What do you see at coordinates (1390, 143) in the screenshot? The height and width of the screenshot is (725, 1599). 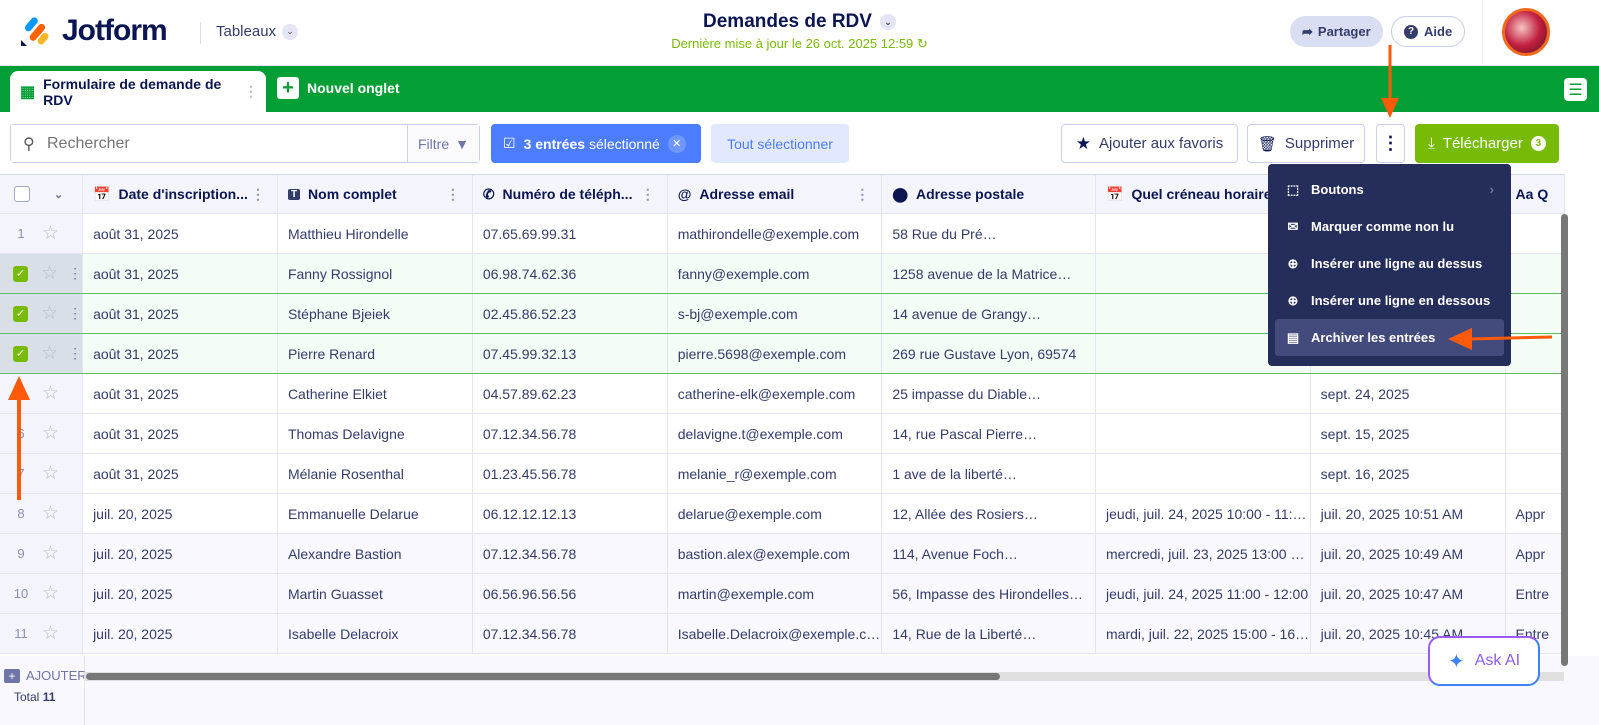 I see `more-options-button: ⋮` at bounding box center [1390, 143].